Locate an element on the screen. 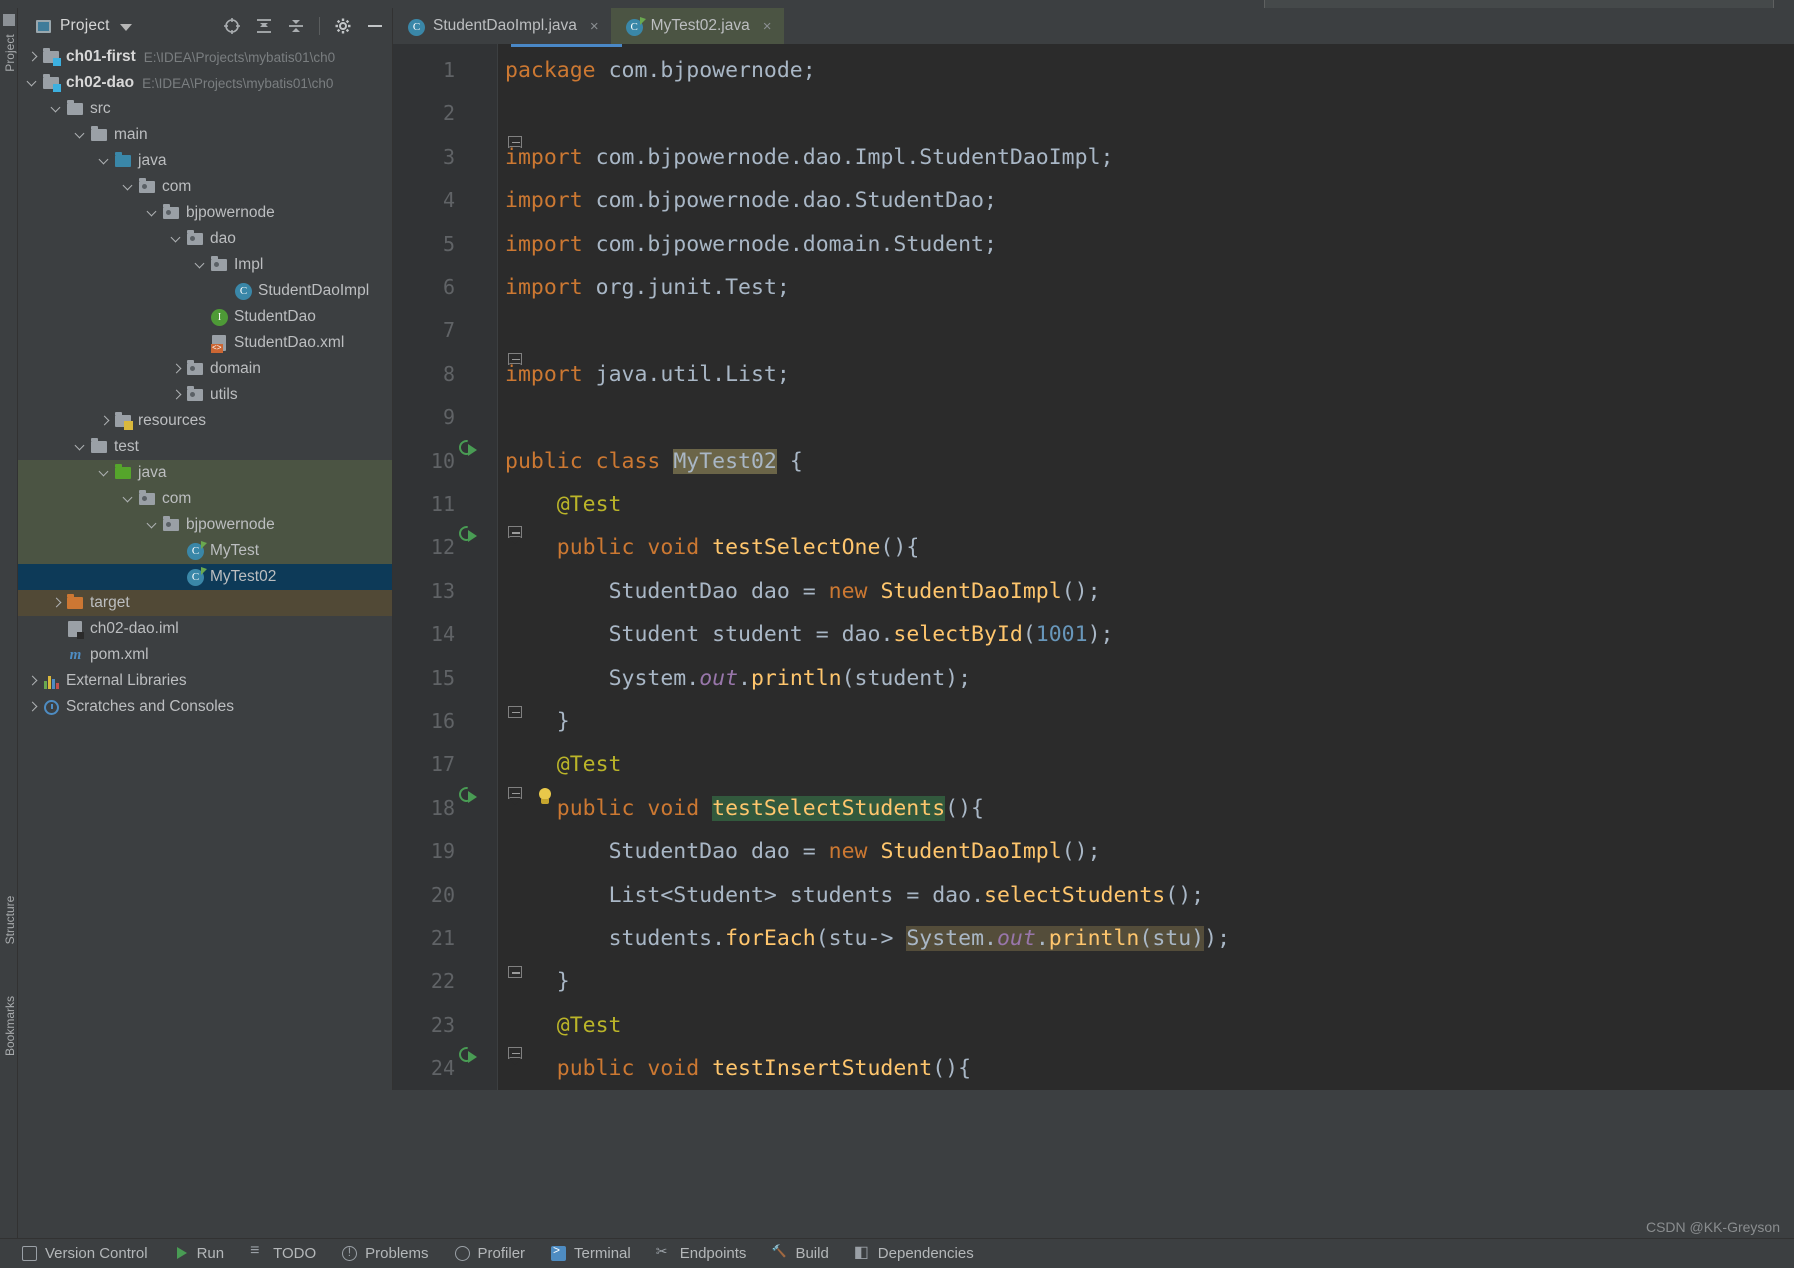 The height and width of the screenshot is (1268, 1794). code-line: 5 import com.bjpowernode.domain.Student; is located at coordinates (1093, 244).